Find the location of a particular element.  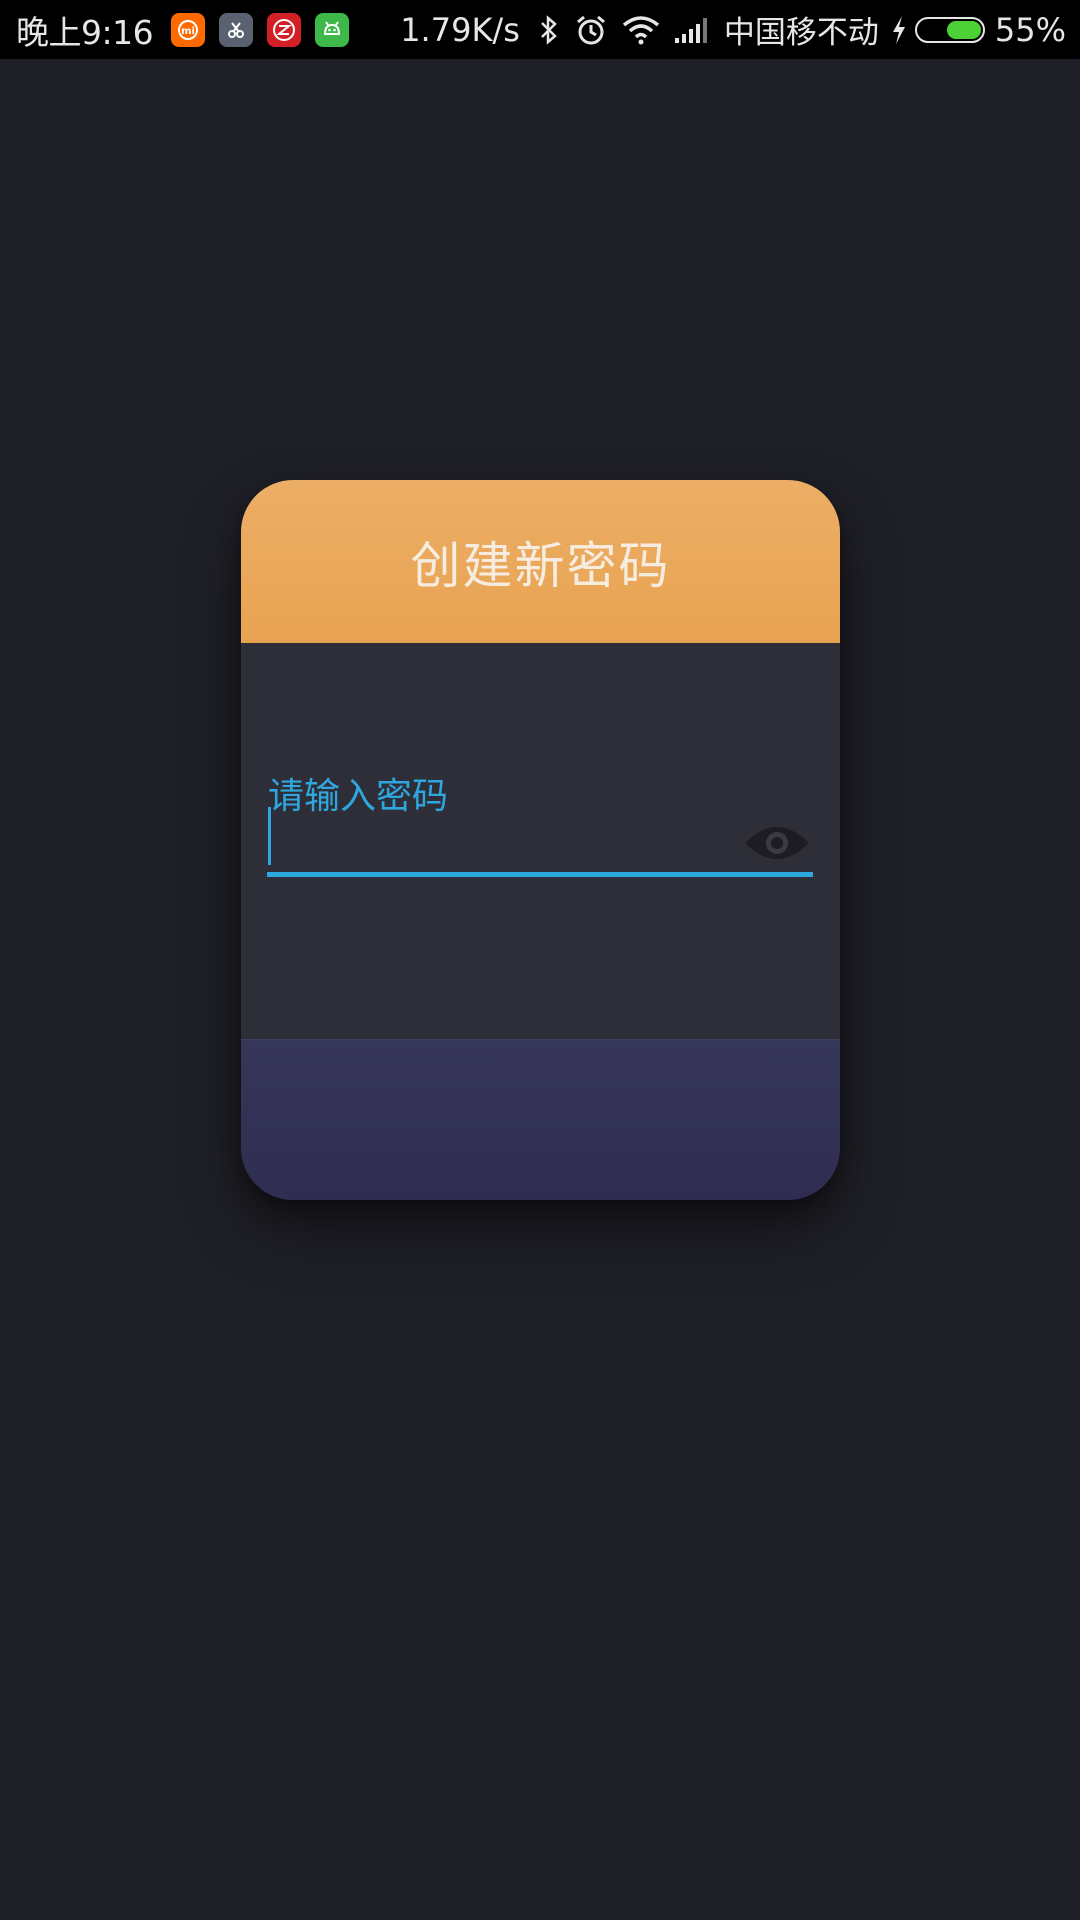

signal-icon is located at coordinates (692, 30).